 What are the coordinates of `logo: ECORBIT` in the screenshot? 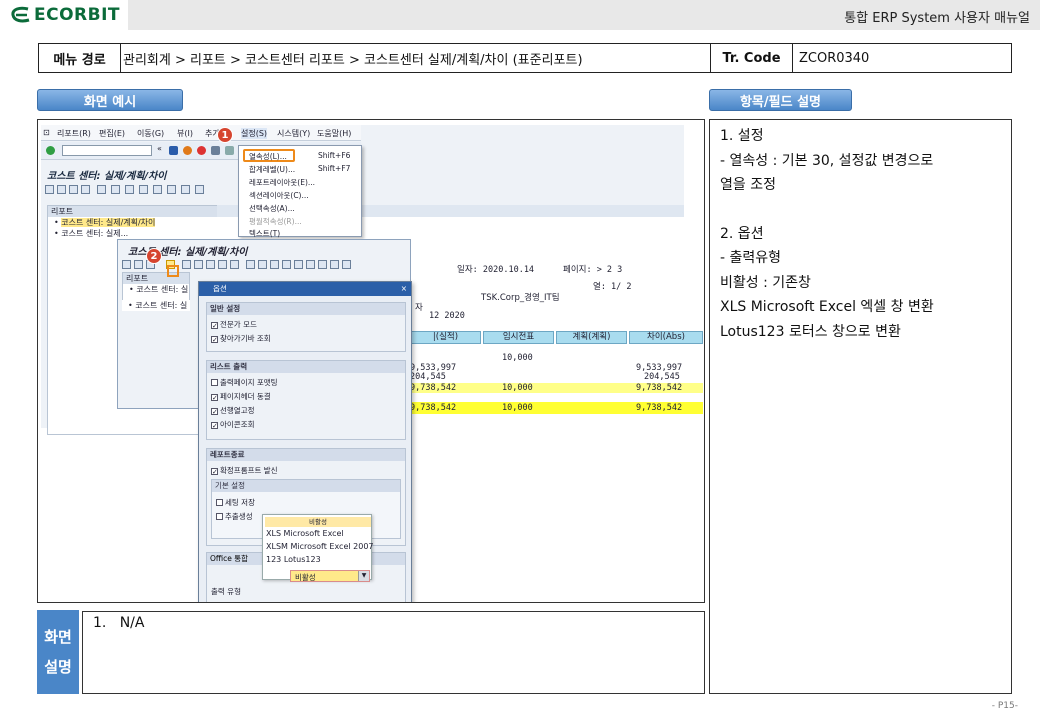 It's located at (64, 15).